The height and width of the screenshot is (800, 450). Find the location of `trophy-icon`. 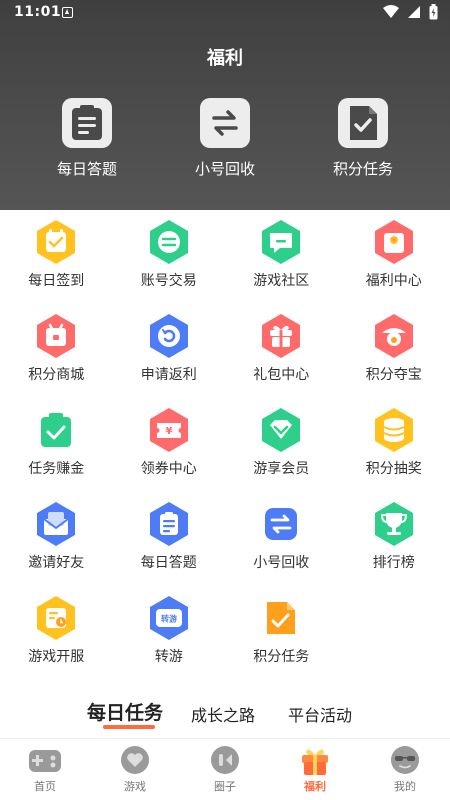

trophy-icon is located at coordinates (393, 524).